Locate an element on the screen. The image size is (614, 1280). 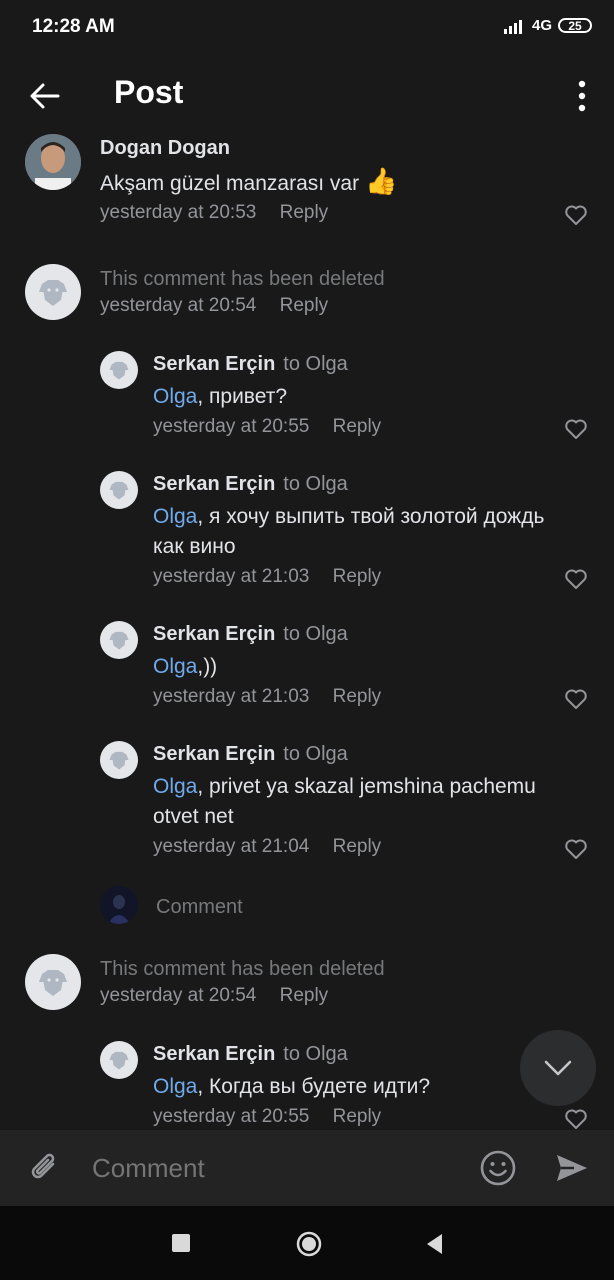
comment-time: yesterday at 20:53 is located at coordinates (178, 212).